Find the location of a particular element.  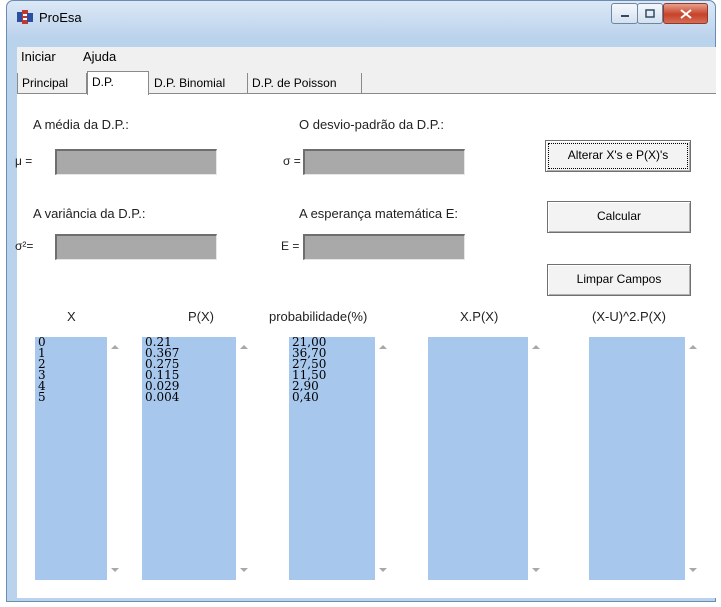

tab-dp-poisson: D.P. de Poisson is located at coordinates (305, 83).